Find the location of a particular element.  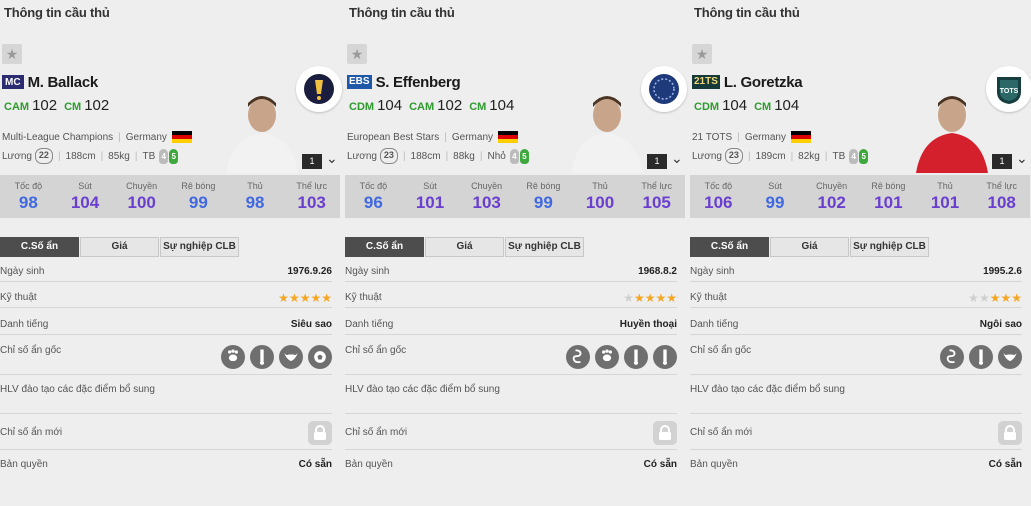

skill-stars: ★ ★ ★ ★ ★ is located at coordinates (650, 298).